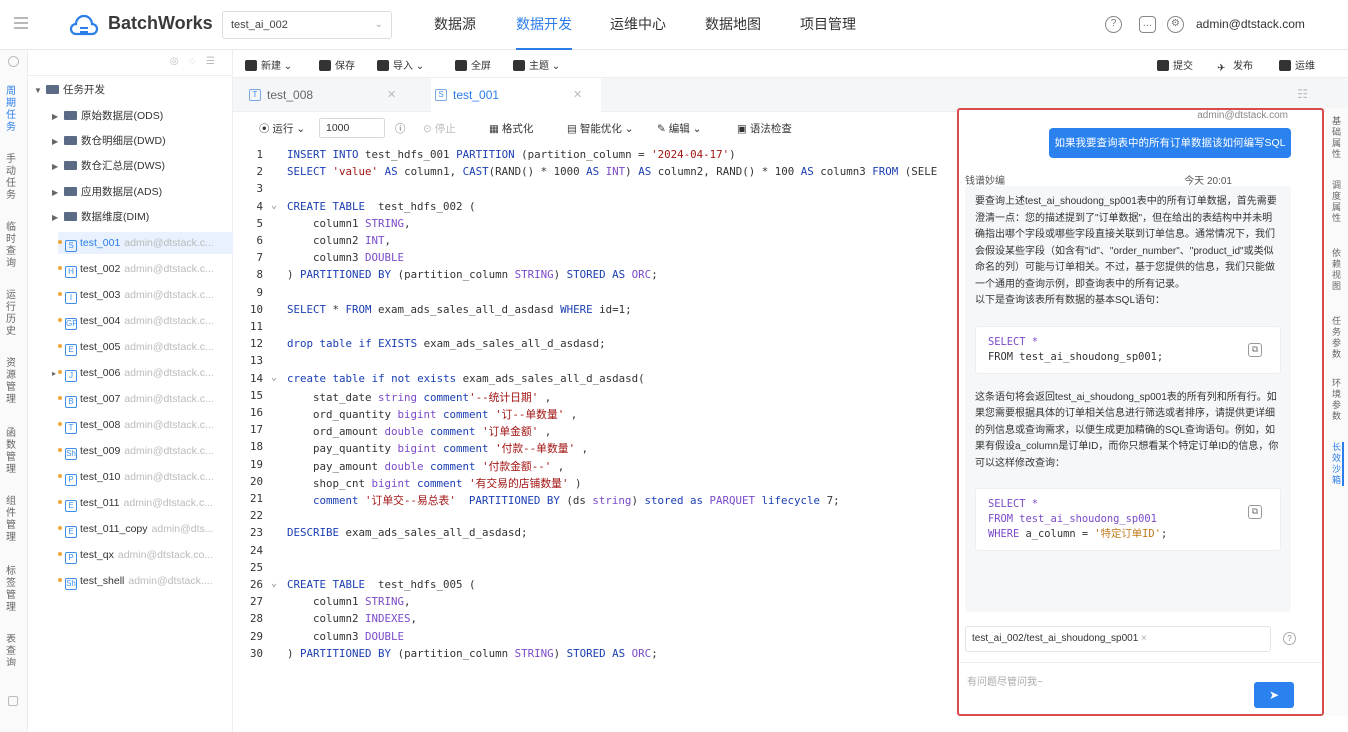 The image size is (1348, 732). Describe the element at coordinates (764, 128) in the screenshot. I see `syntax-check-button: ▣ 语法检查` at that location.